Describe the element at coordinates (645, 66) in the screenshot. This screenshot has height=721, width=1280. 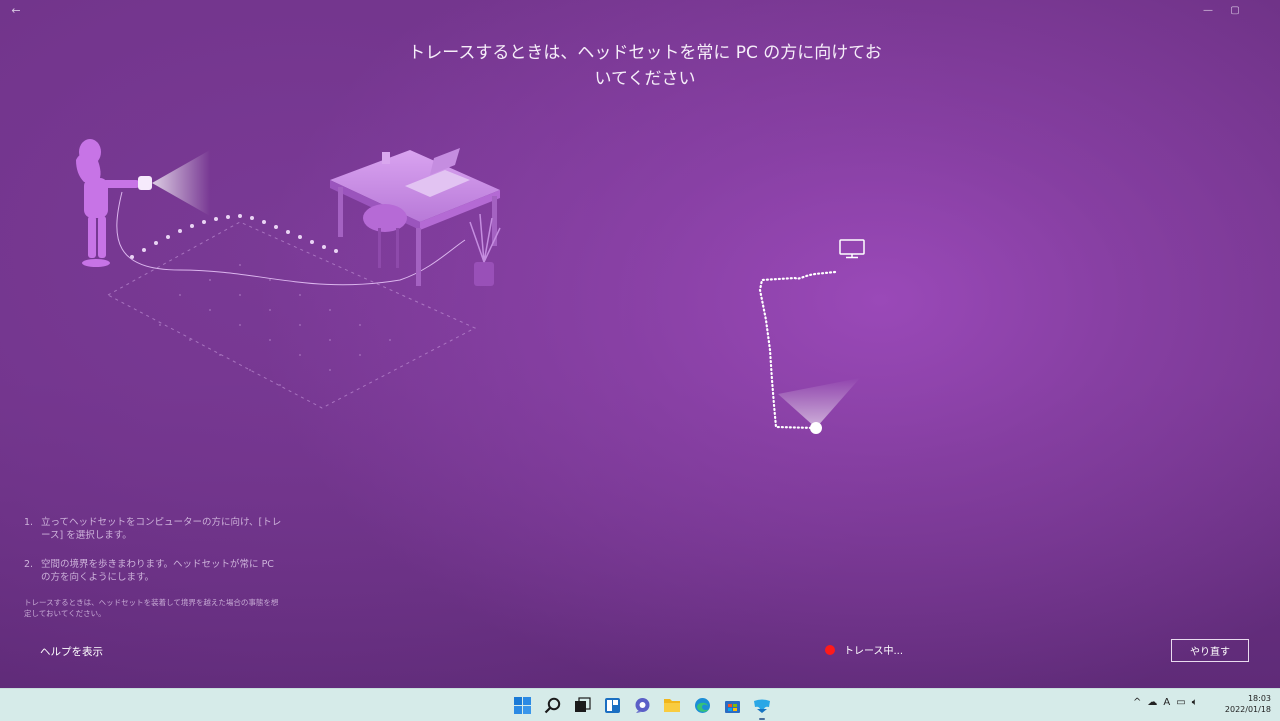
I see `page-title: トレースするときは、ヘッドセットを常に PC の方に向けておいてください` at that location.